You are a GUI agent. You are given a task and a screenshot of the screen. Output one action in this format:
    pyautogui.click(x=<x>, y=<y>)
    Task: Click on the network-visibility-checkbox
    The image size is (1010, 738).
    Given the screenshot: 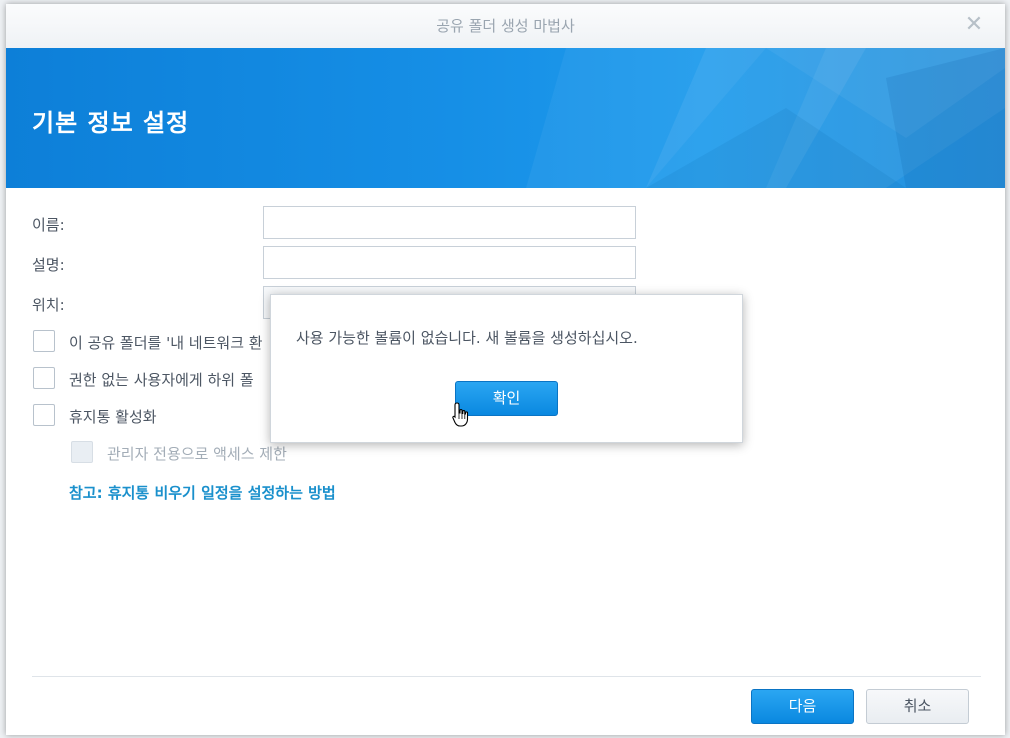 What is the action you would take?
    pyautogui.click(x=44, y=341)
    